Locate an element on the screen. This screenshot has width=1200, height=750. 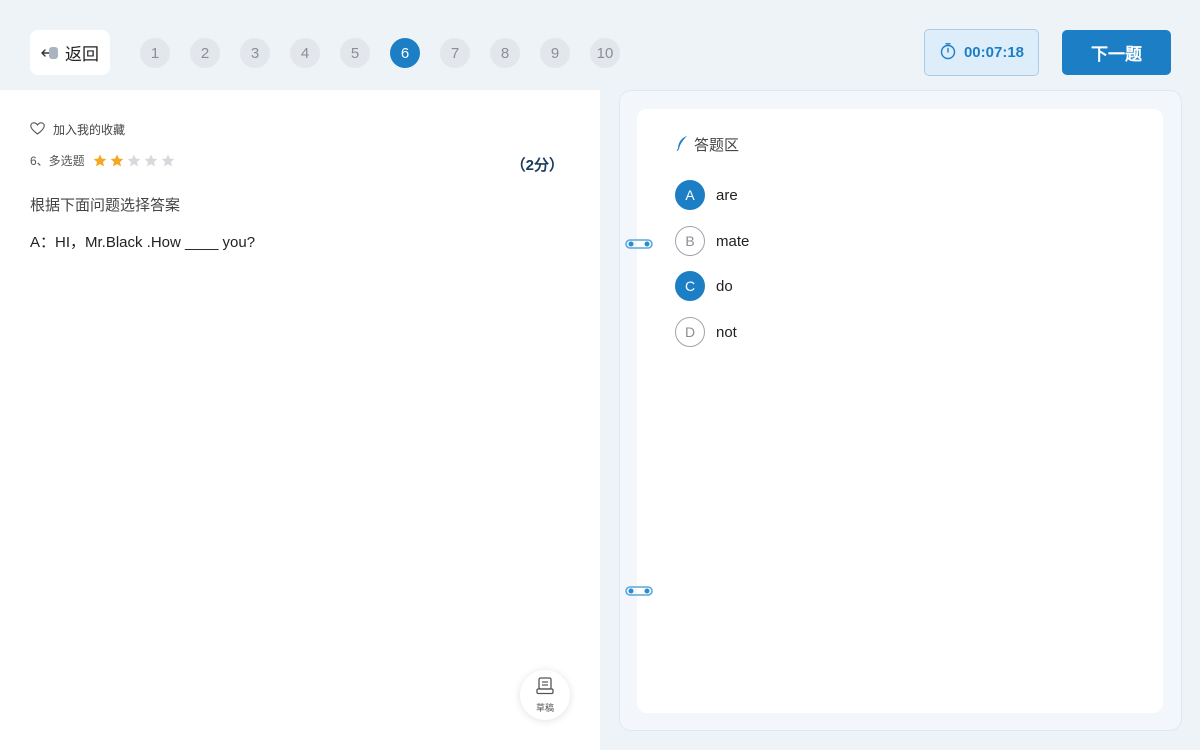
question-number-4: 4 is located at coordinates (305, 53).